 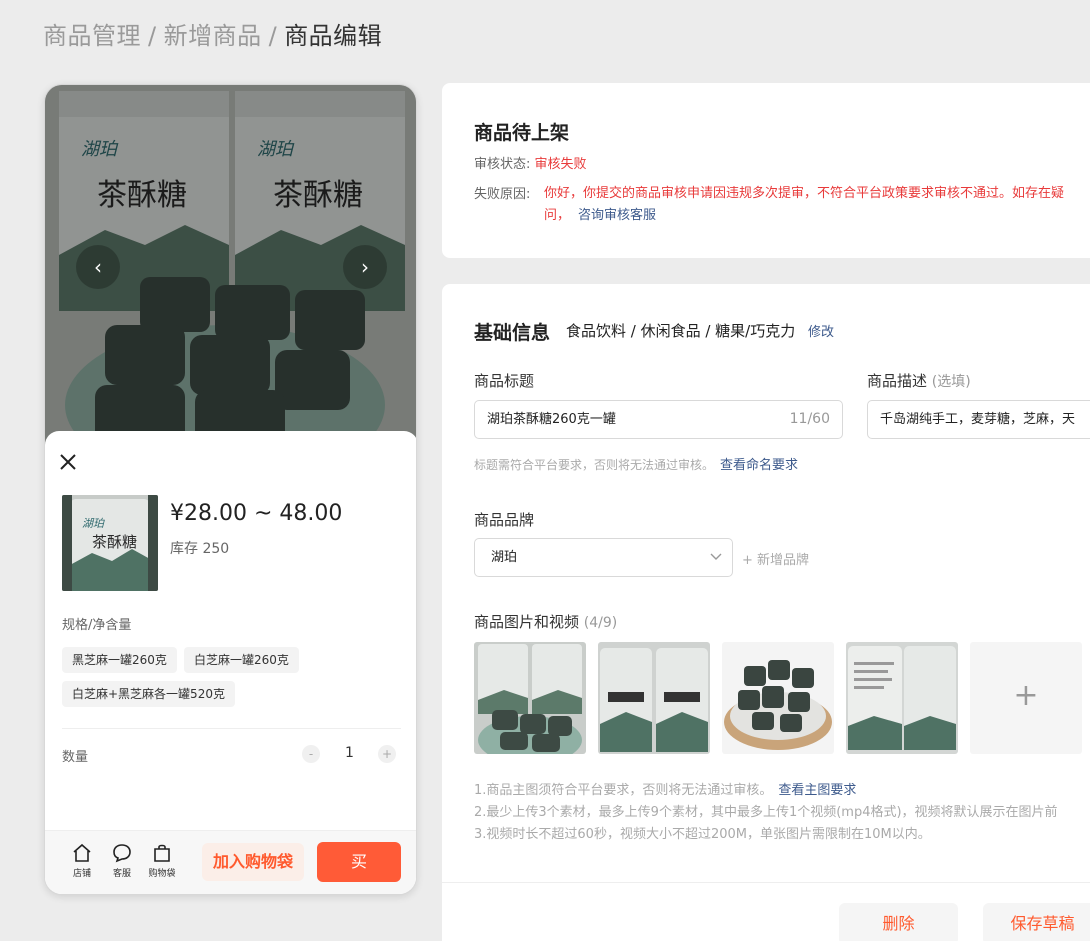 What do you see at coordinates (809, 419) in the screenshot?
I see `title-char-counter: 11/60` at bounding box center [809, 419].